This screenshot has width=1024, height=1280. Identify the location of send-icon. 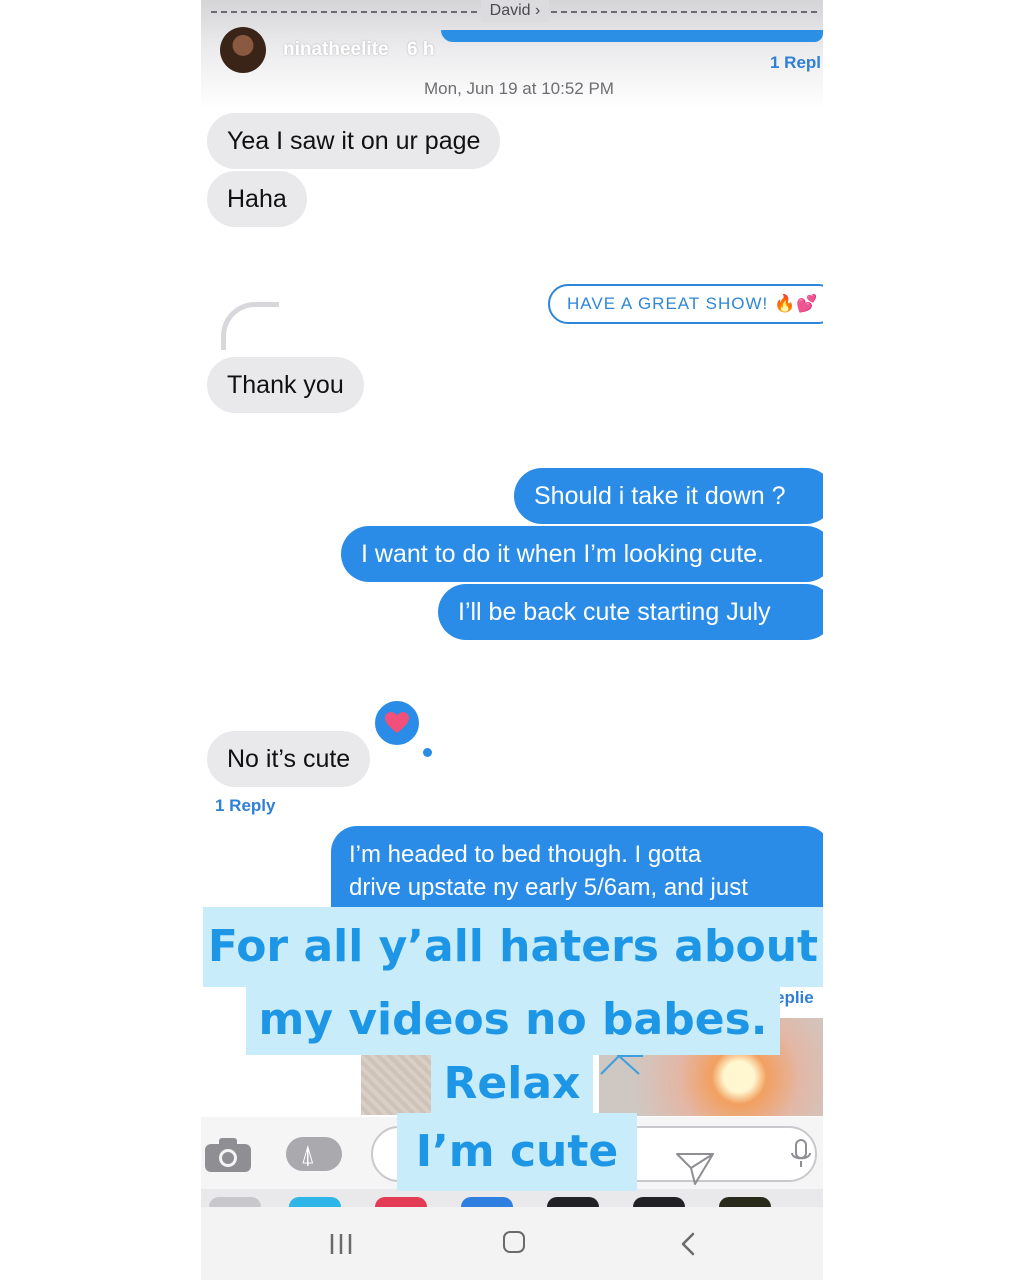
(695, 1168).